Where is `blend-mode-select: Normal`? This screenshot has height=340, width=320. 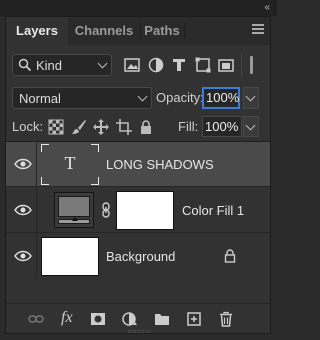
blend-mode-select: Normal is located at coordinates (82, 98).